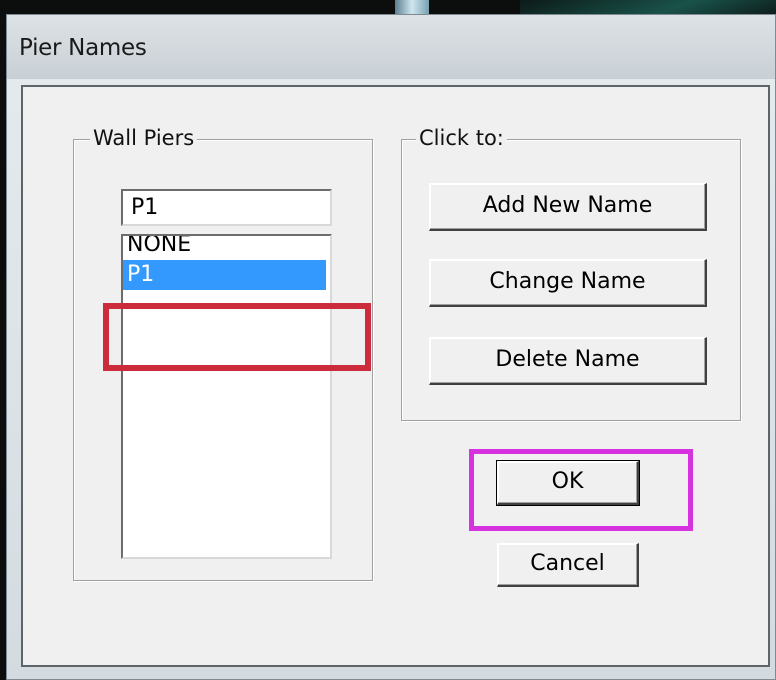 This screenshot has width=776, height=680. I want to click on cancel-label: Cancel, so click(567, 563).